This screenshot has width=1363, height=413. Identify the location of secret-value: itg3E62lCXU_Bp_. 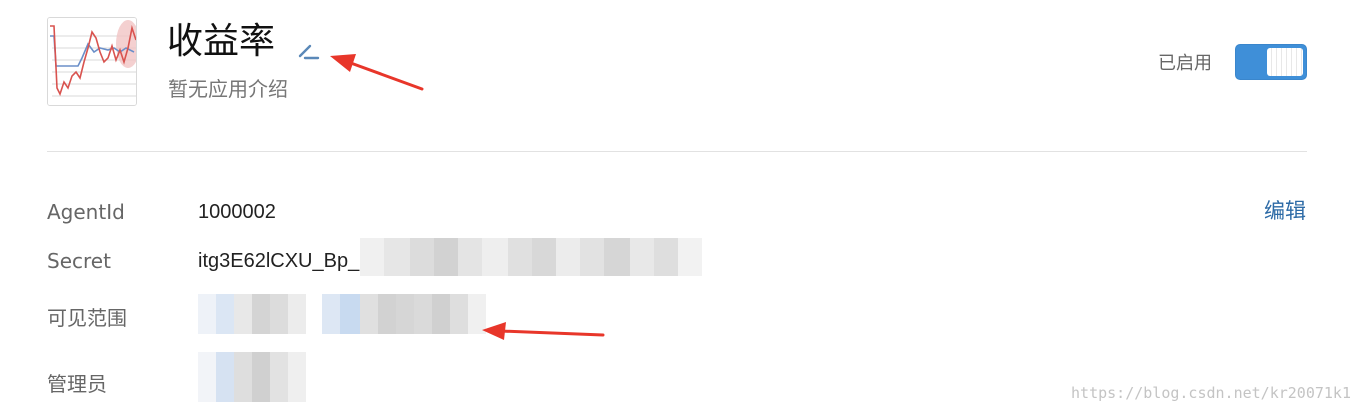
(279, 261).